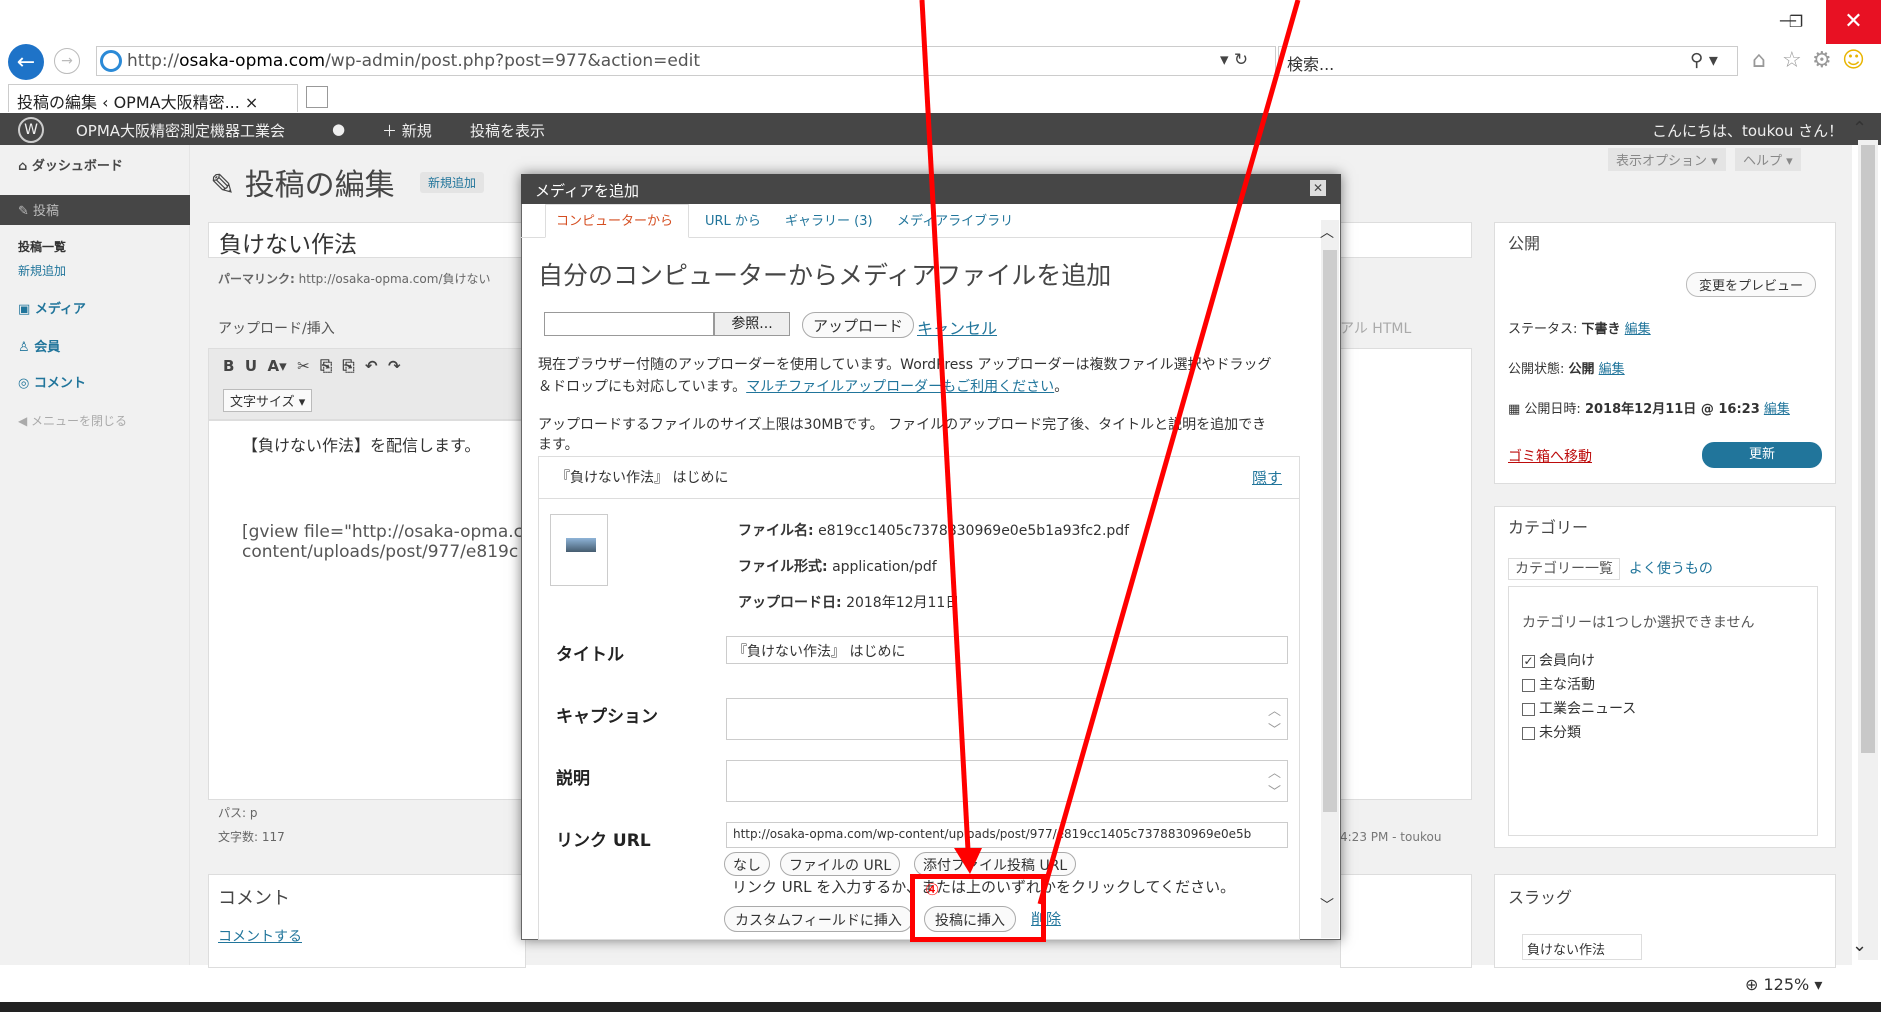 This screenshot has height=1012, width=1881. What do you see at coordinates (1792, 60) in the screenshot?
I see `favorites-icon: ☆` at bounding box center [1792, 60].